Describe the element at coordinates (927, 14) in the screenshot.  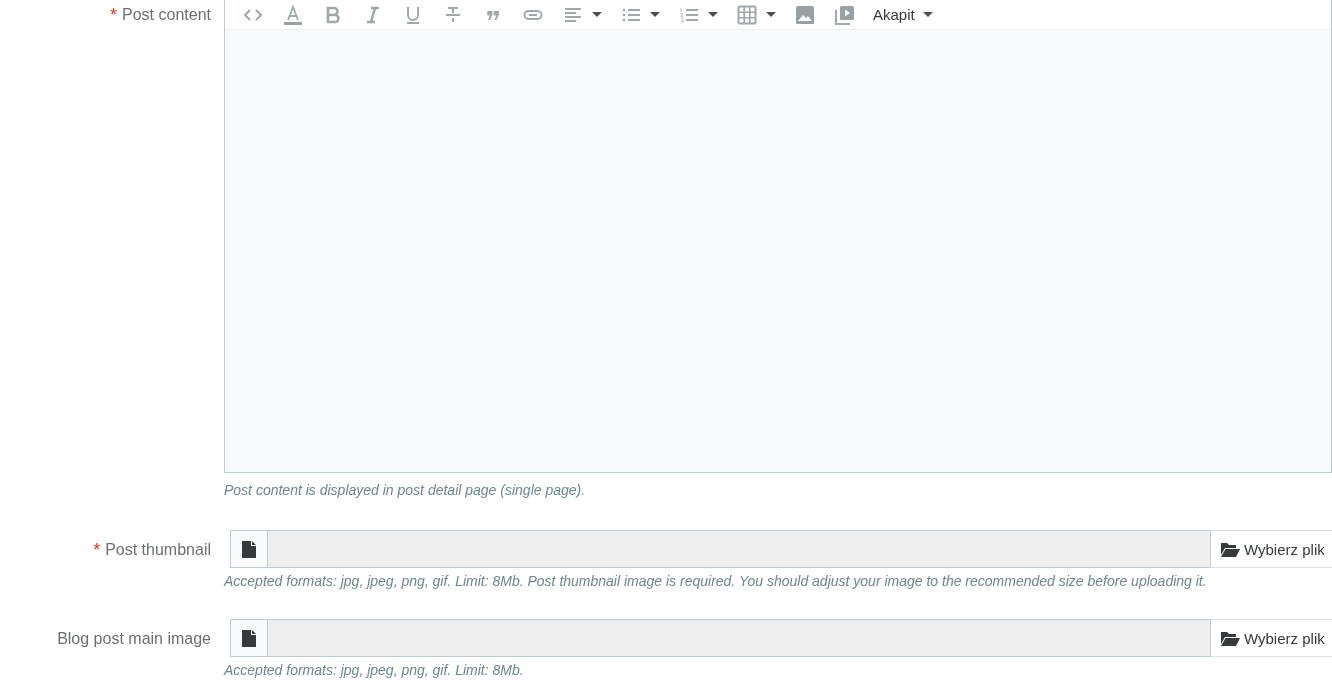
I see `caret-icon` at that location.